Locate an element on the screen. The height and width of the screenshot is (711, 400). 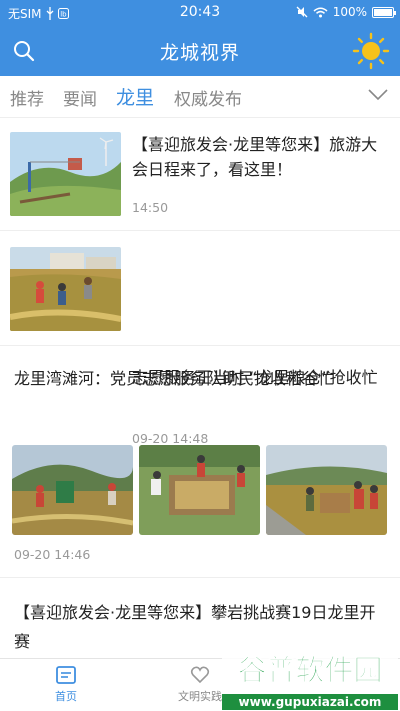
news-time: 14:50 is located at coordinates (150, 207).